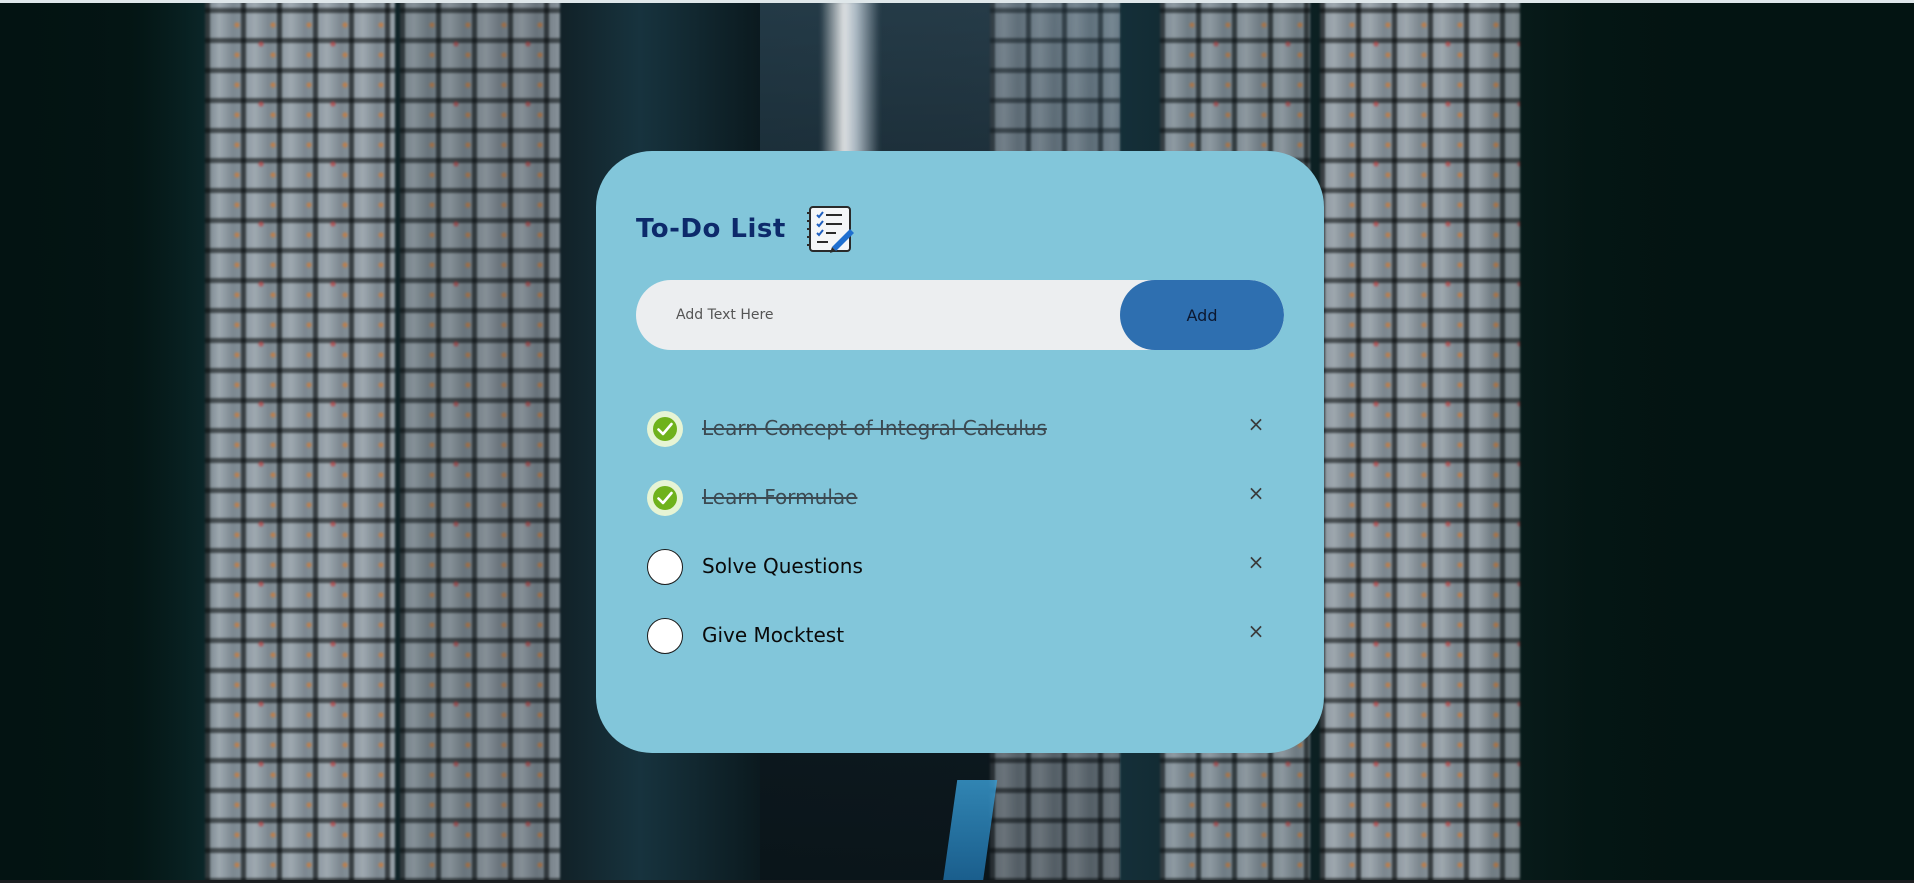 Image resolution: width=1914 pixels, height=883 pixels. Describe the element at coordinates (300, 441) in the screenshot. I see `background-server-rack-left` at that location.